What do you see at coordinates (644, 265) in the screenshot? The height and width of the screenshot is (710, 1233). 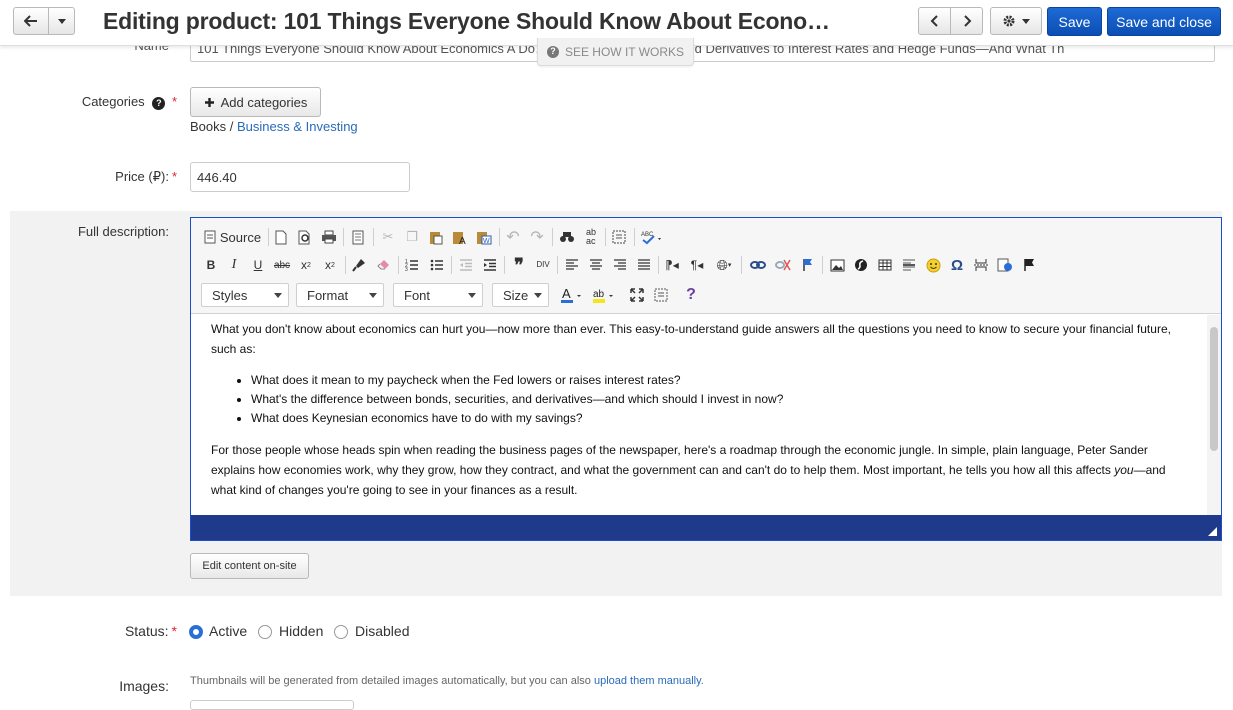 I see `justify-icon` at bounding box center [644, 265].